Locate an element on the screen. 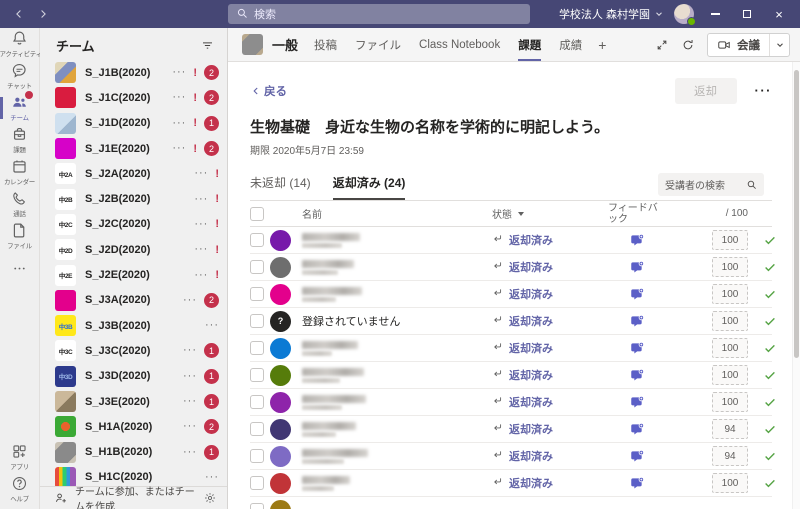  student-search-input: 受講者の検索 is located at coordinates (711, 184).